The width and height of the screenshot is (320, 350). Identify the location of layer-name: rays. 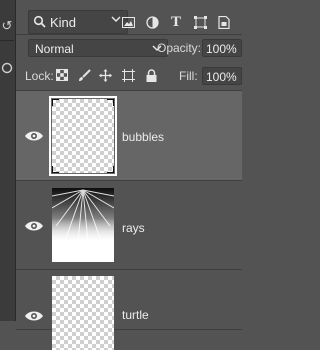
(133, 228).